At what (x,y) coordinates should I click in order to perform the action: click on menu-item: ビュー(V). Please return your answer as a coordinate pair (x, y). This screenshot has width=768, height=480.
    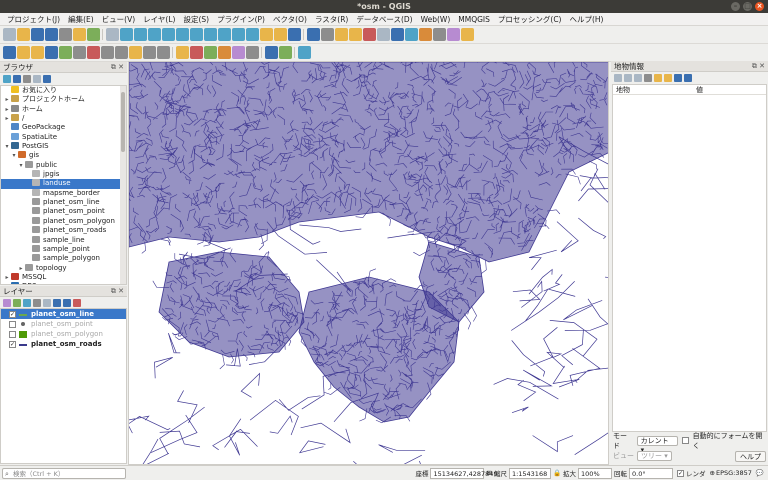
    Looking at the image, I should click on (118, 19).